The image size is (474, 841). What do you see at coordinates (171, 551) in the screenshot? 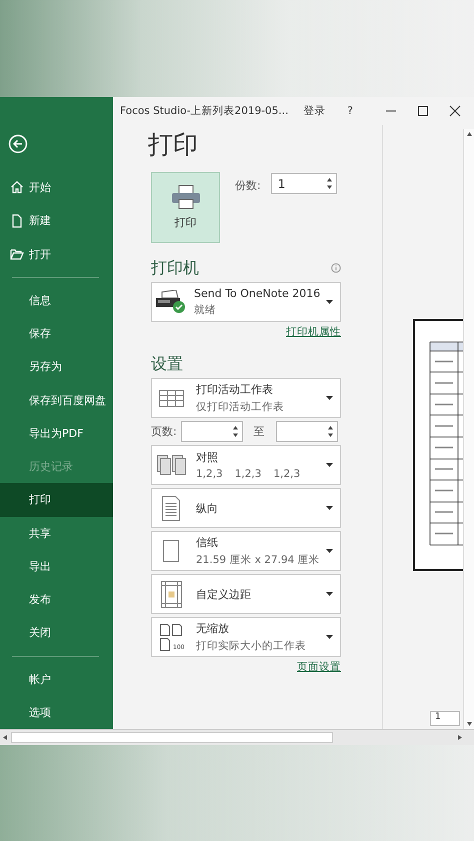
I see `page-icon` at bounding box center [171, 551].